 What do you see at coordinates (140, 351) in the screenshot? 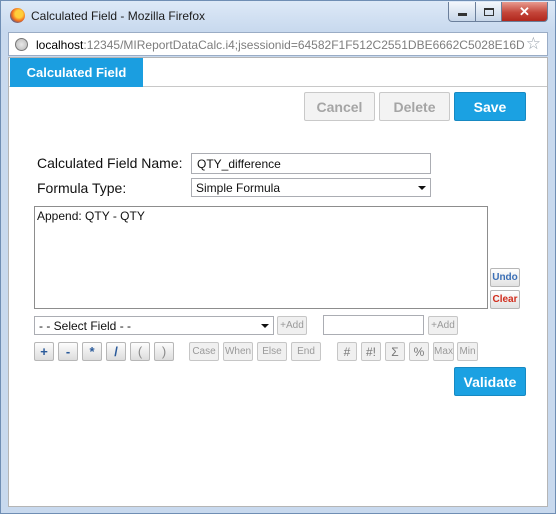
I see `open-paren-button: (` at bounding box center [140, 351].